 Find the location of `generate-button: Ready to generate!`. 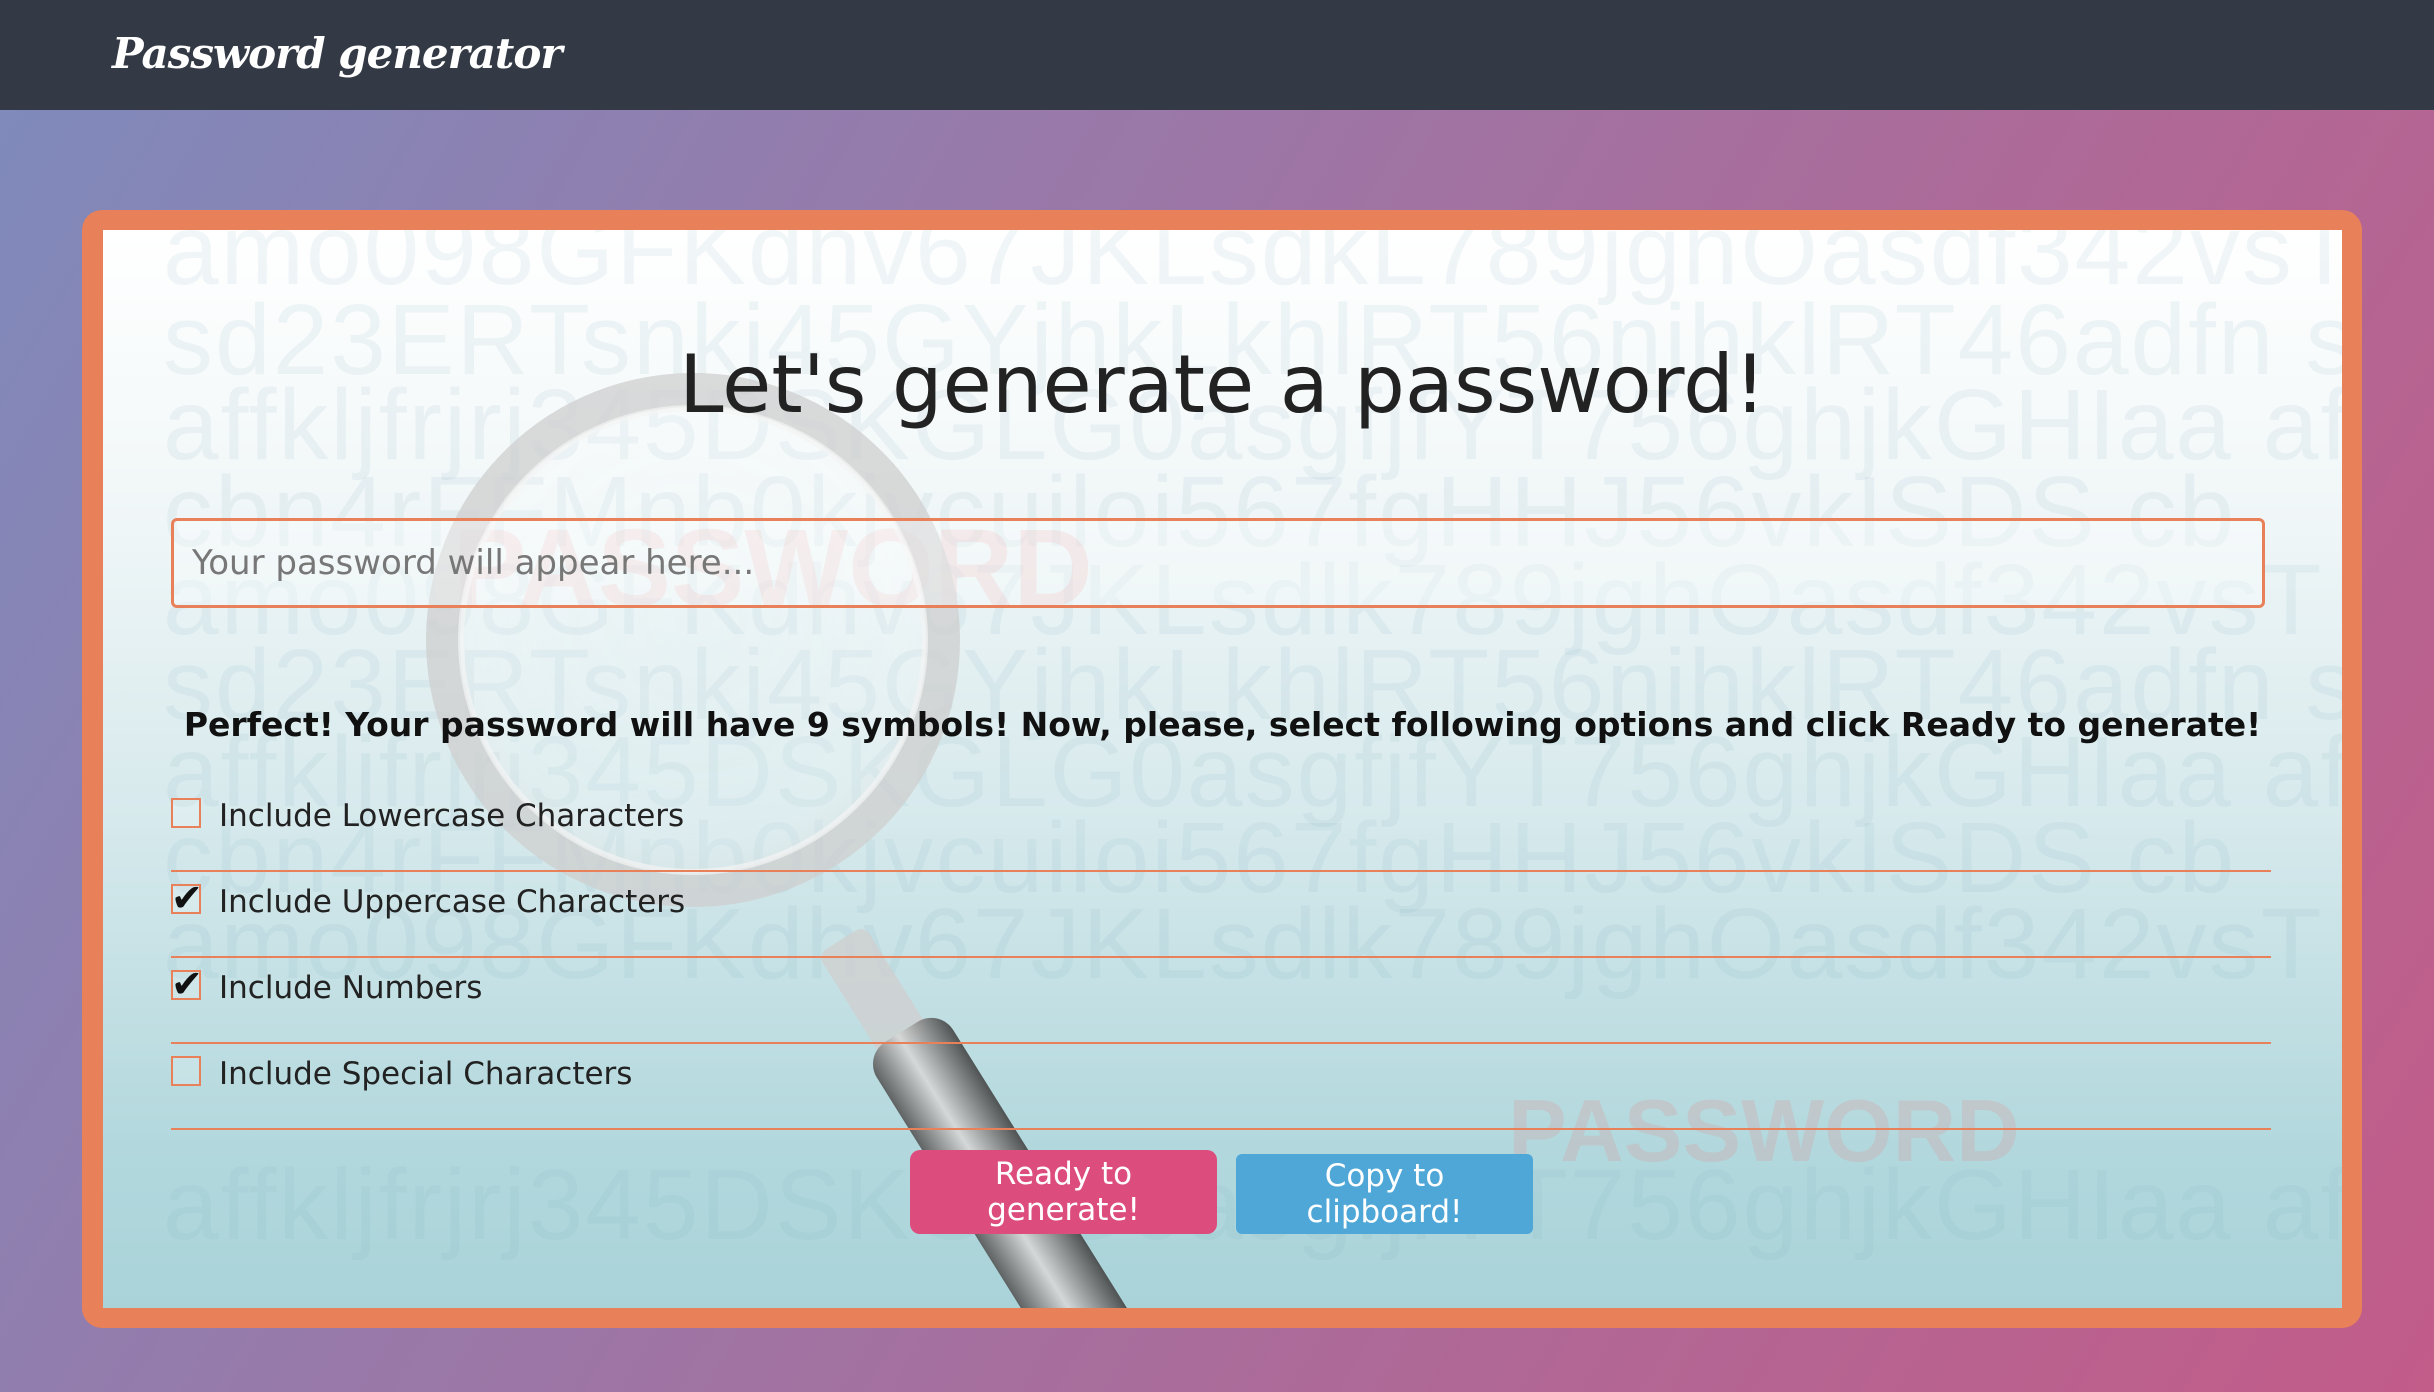

generate-button: Ready to generate! is located at coordinates (1063, 1192).